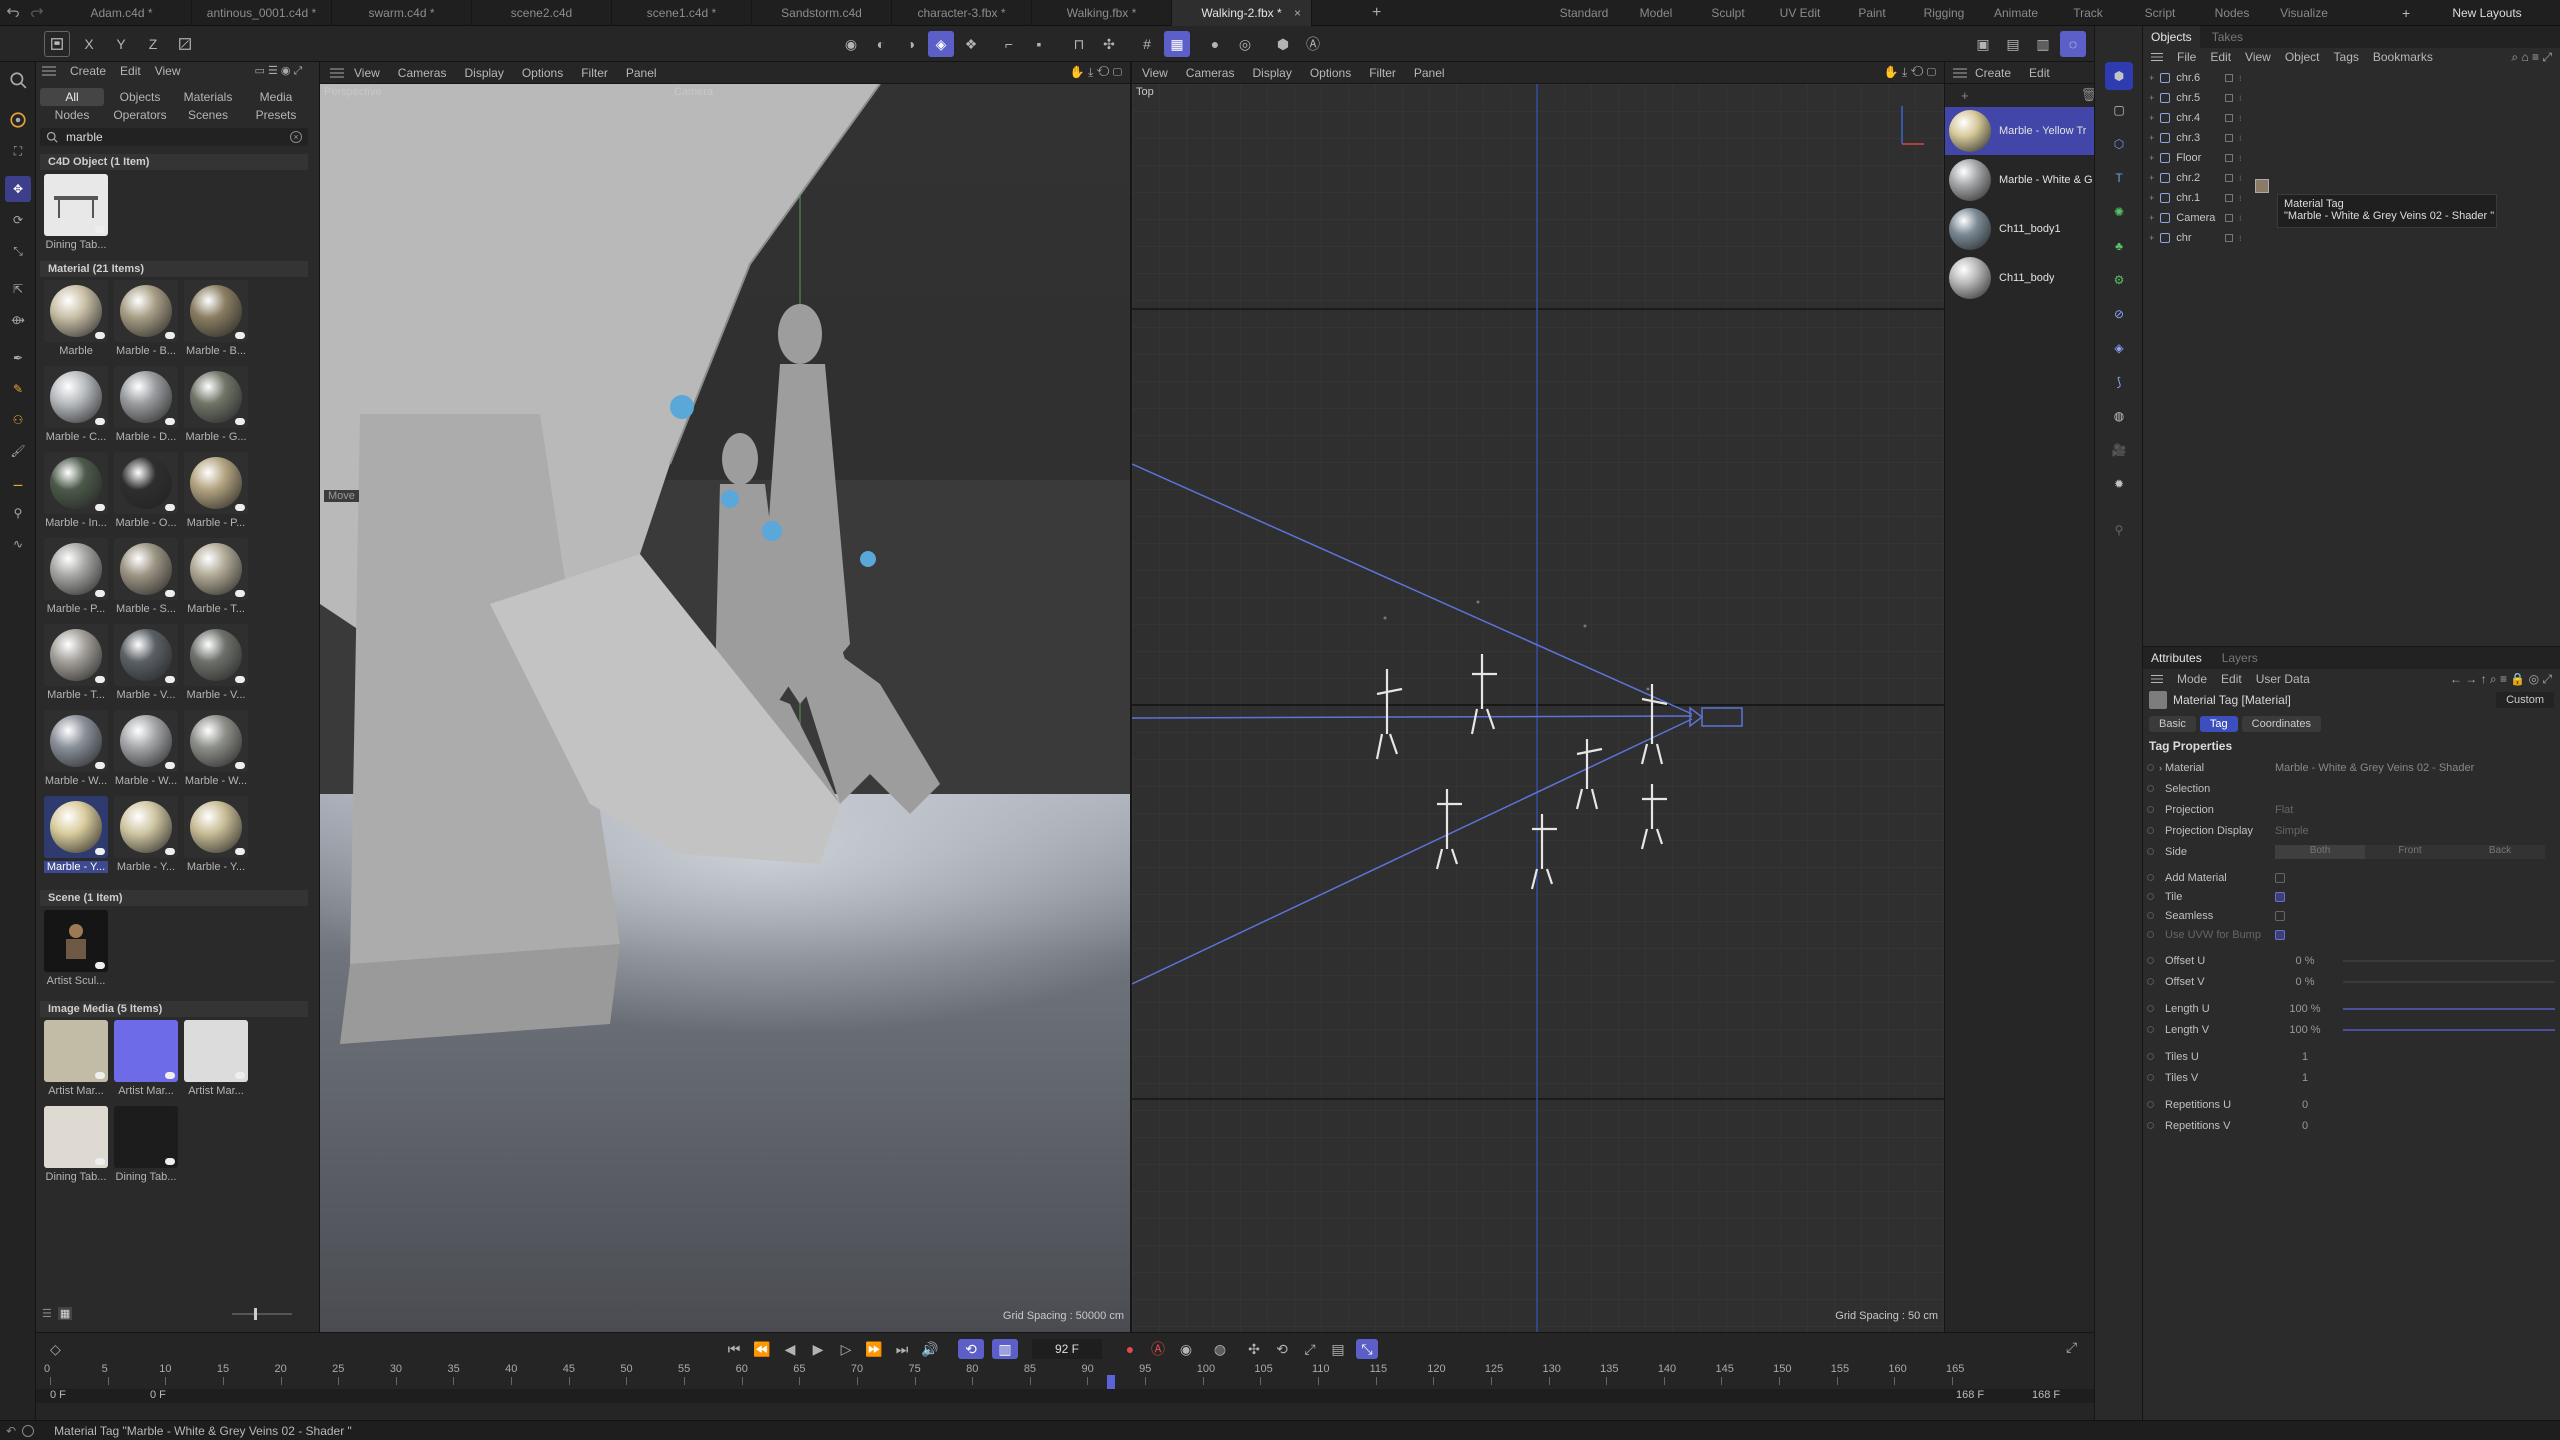 The height and width of the screenshot is (1440, 2560). What do you see at coordinates (262, 13) in the screenshot?
I see `document-tab: antinous_0001.c4d *` at bounding box center [262, 13].